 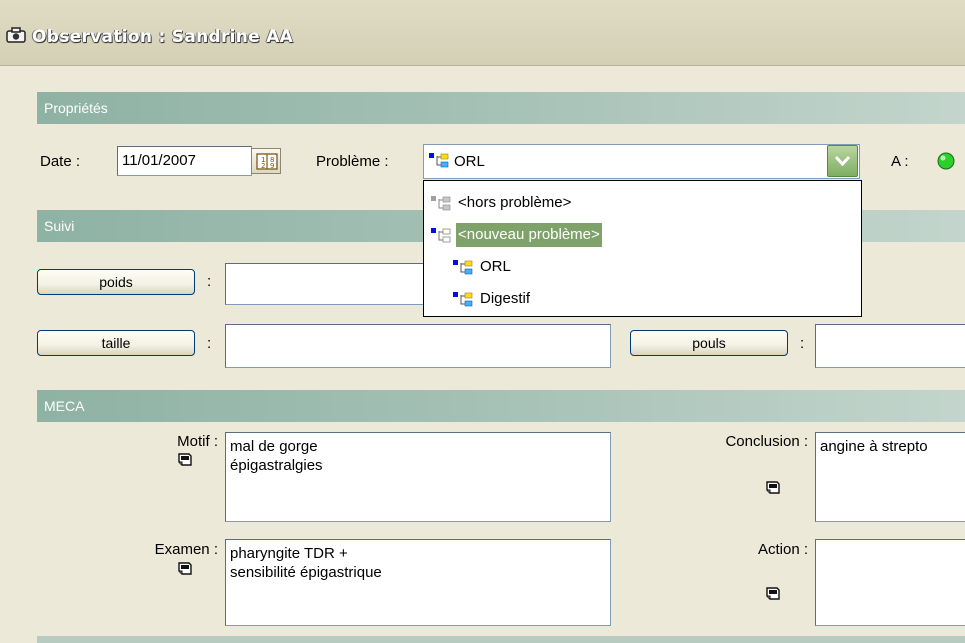 What do you see at coordinates (501, 108) in the screenshot?
I see `section-proprietes: Propriétés` at bounding box center [501, 108].